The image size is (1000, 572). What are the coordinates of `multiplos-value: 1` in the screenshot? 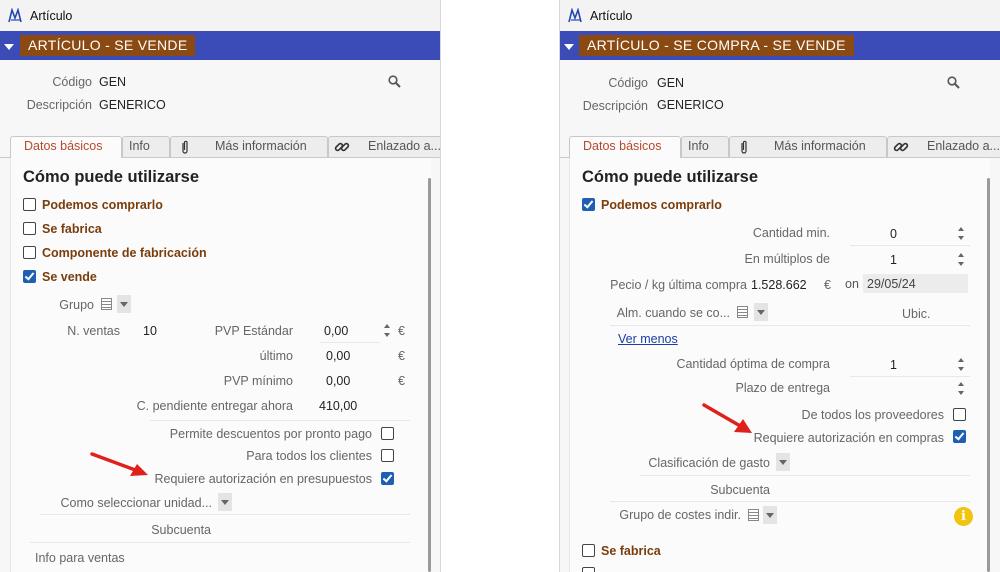 It's located at (893, 260).